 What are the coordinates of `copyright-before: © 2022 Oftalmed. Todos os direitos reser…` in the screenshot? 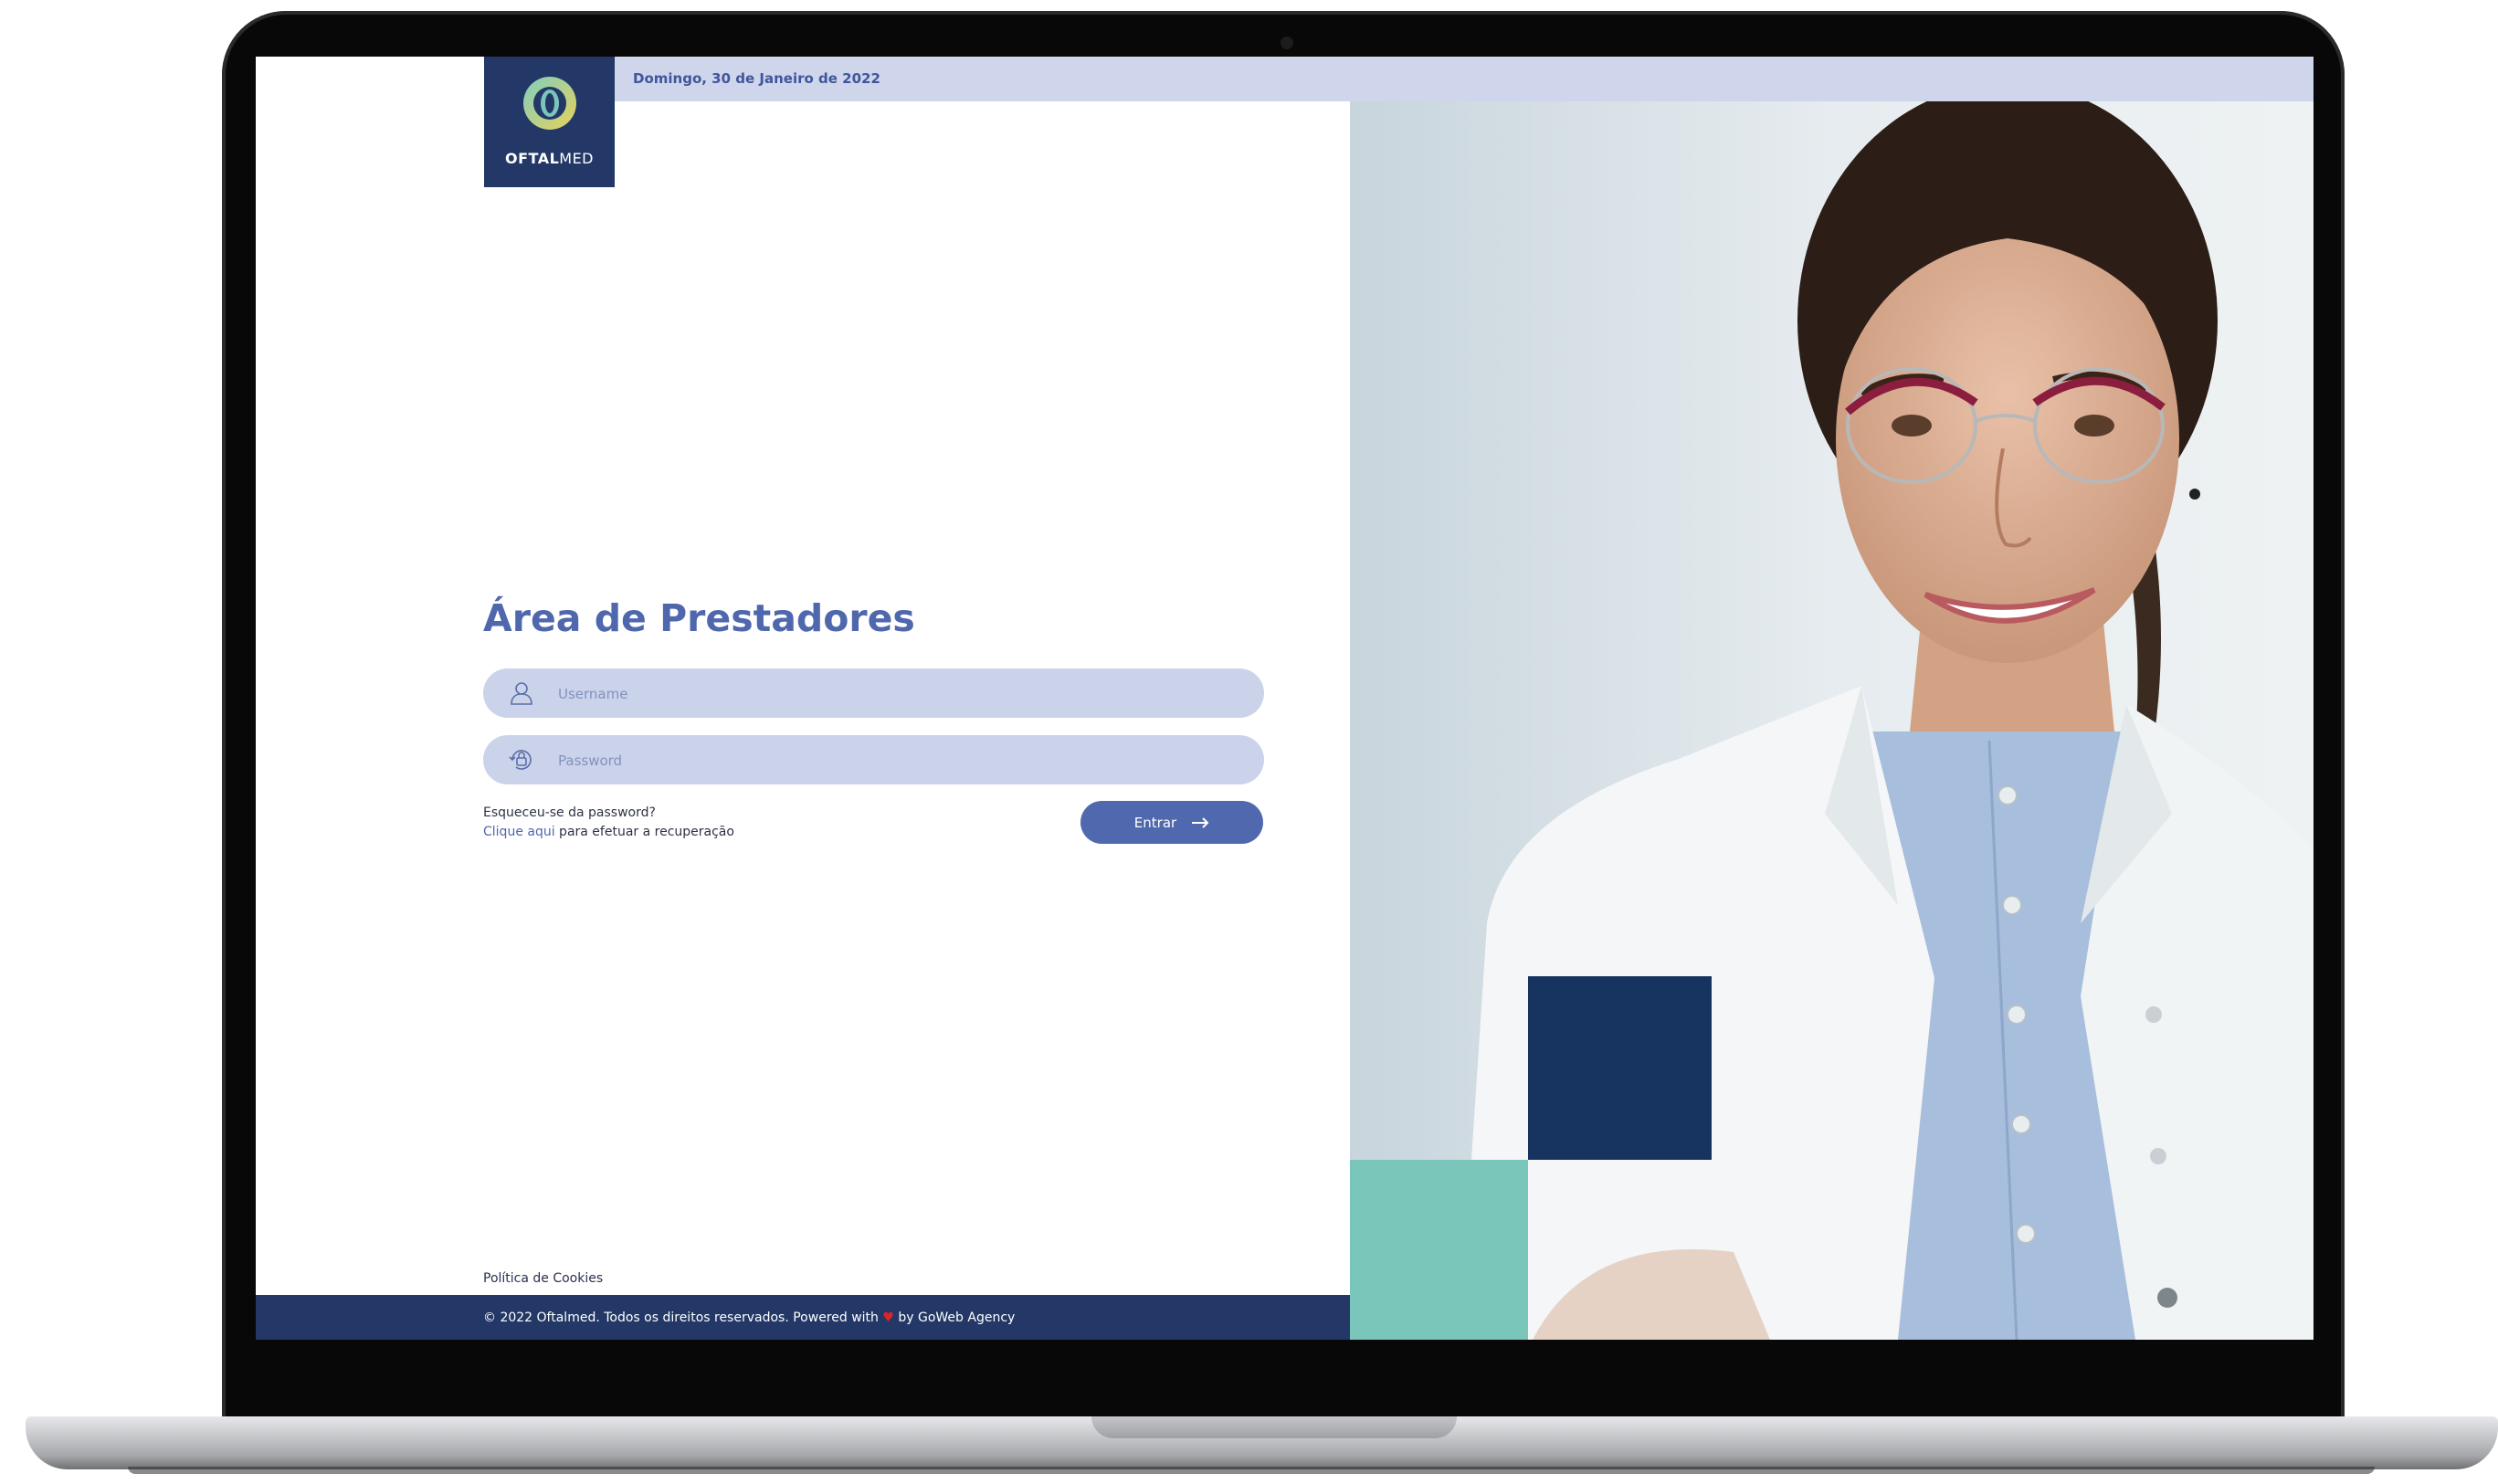 It's located at (683, 1317).